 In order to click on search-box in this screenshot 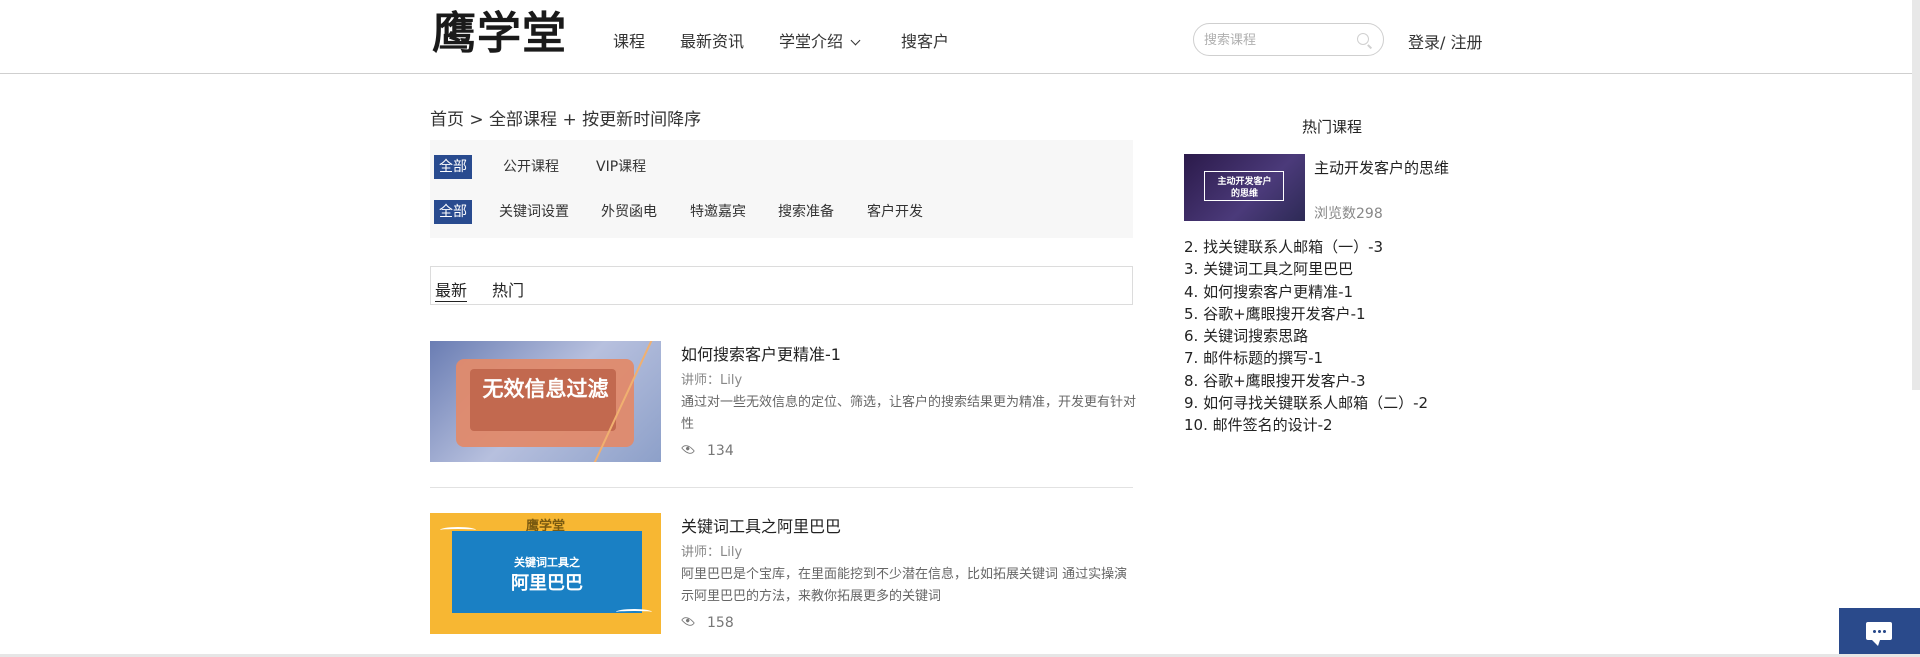, I will do `click(1288, 39)`.